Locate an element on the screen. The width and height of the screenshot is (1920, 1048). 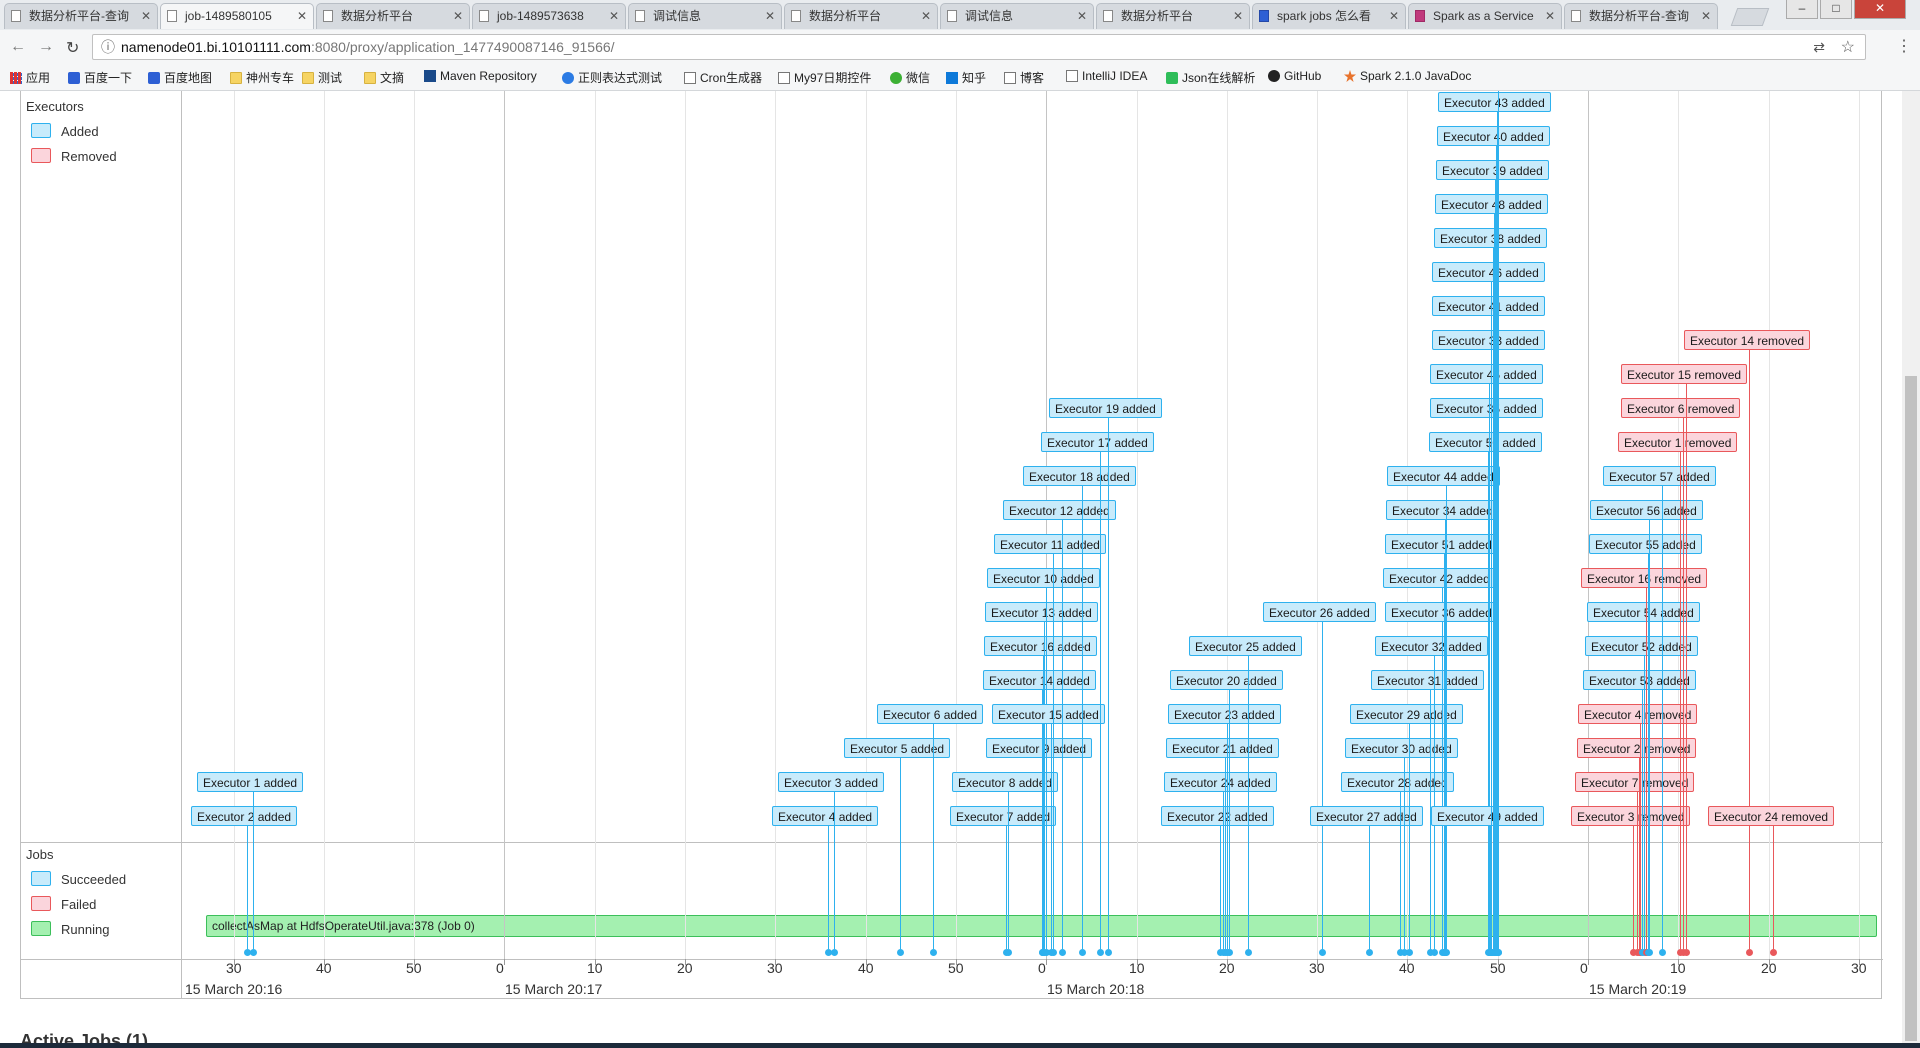
executor-event-added: Executor 44 added is located at coordinates (1443, 476).